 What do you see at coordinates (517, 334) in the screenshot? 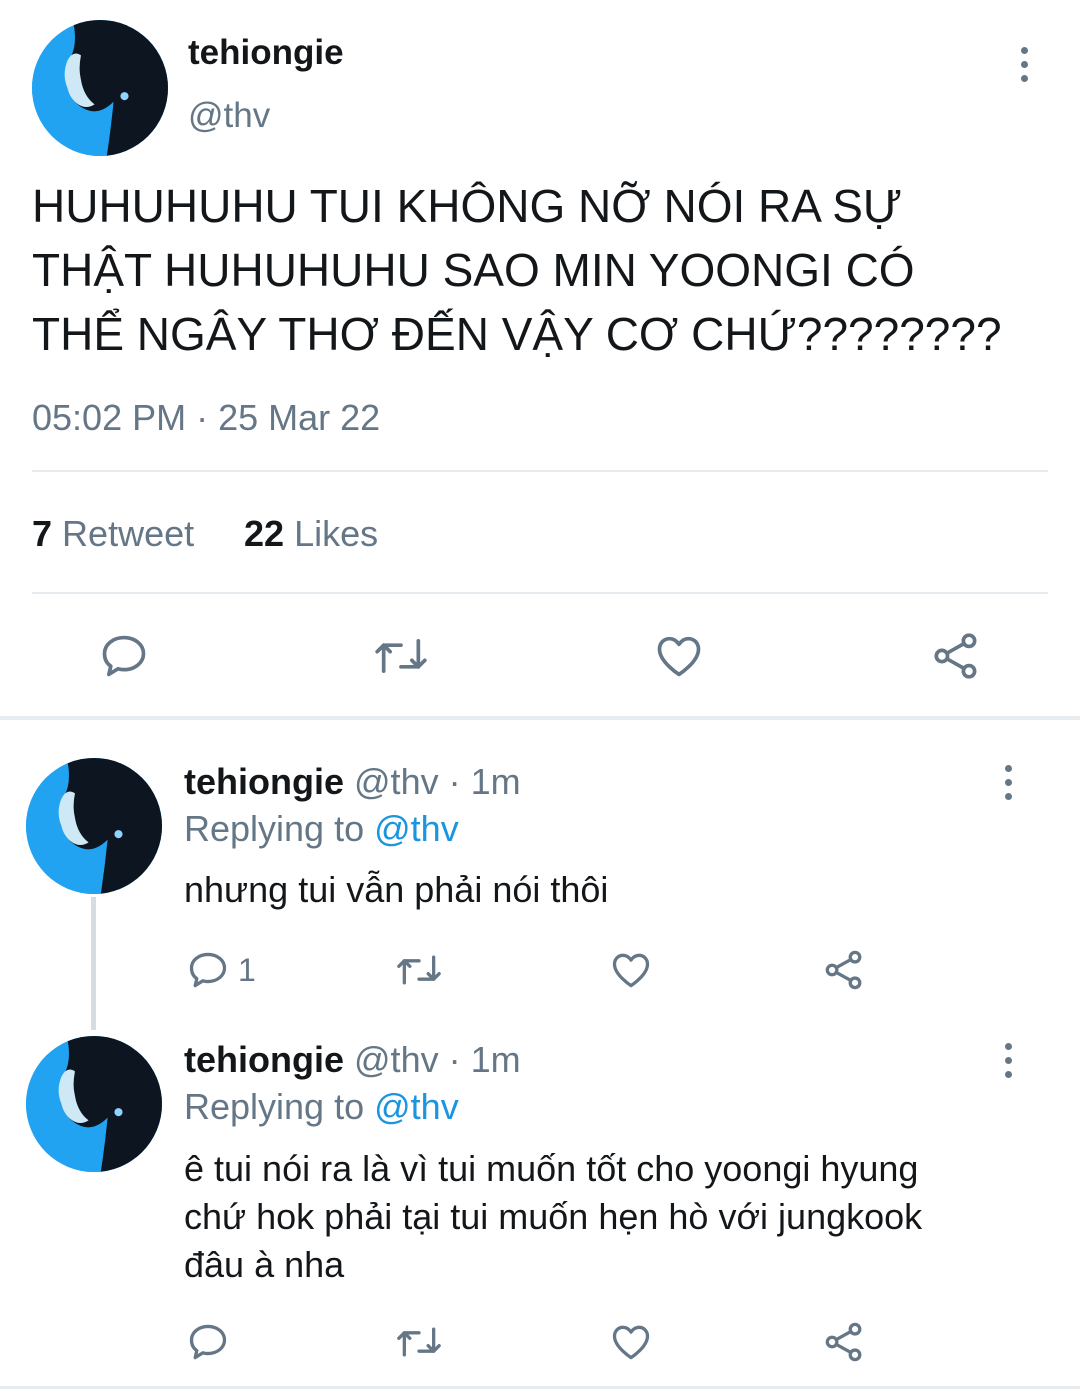
I see `tweet-text-line: THỂ NGÂY THƠ ĐẾN VẬY CƠ CHỨ????????` at bounding box center [517, 334].